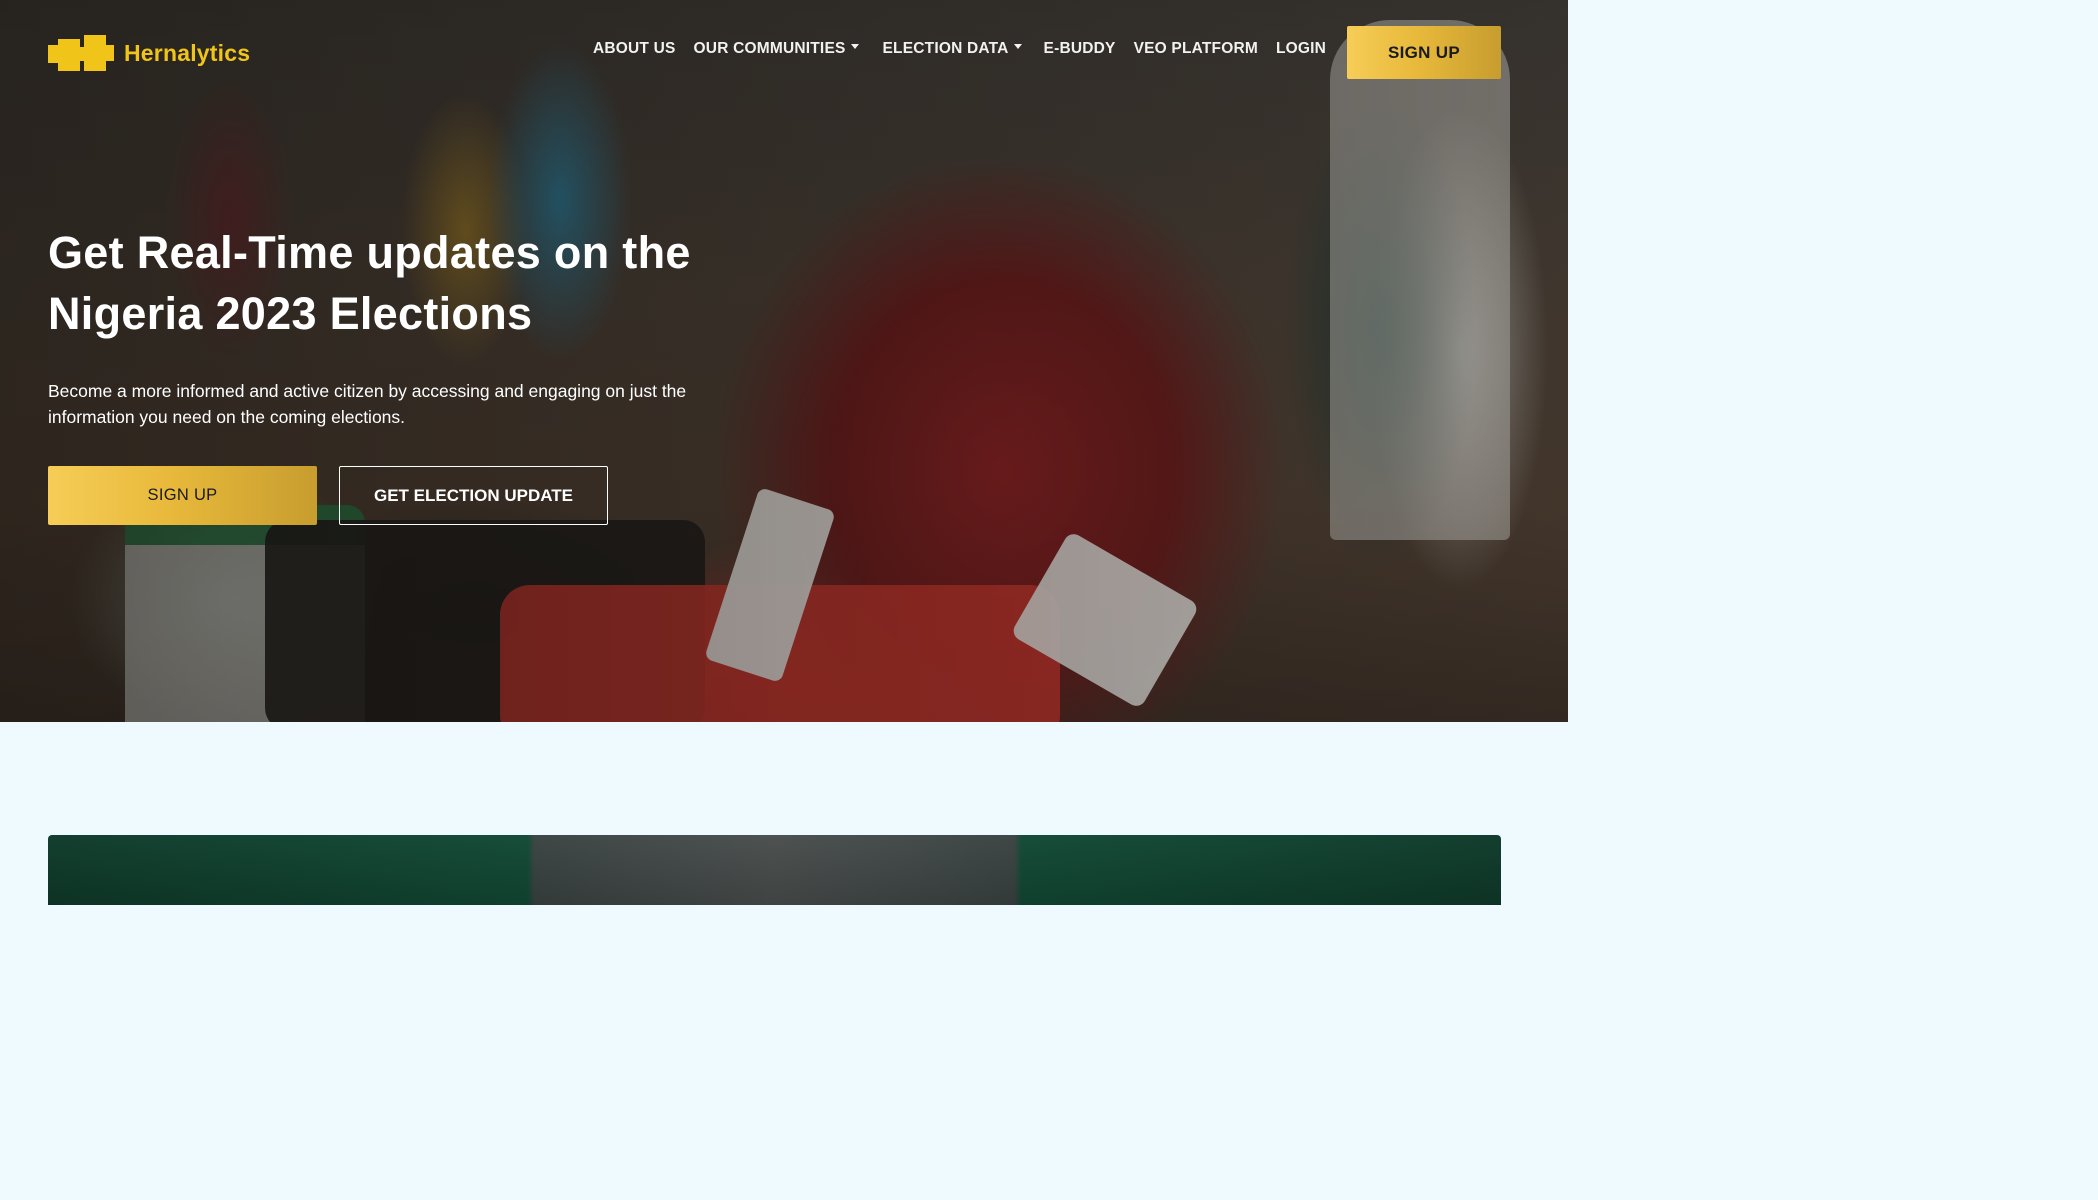 This screenshot has height=1200, width=2098. Describe the element at coordinates (1424, 52) in the screenshot. I see `nav-signup-button: SIGN UP` at that location.